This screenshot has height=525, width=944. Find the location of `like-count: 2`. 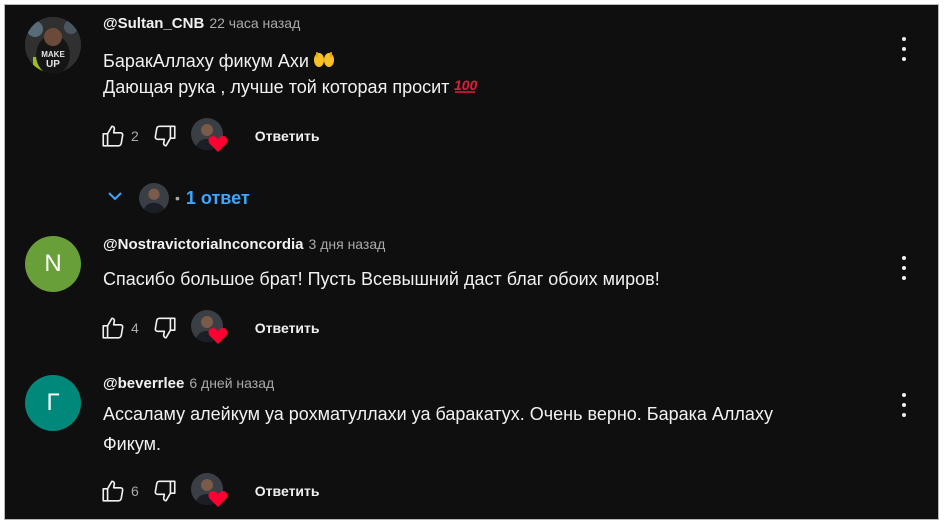

like-count: 2 is located at coordinates (135, 136).